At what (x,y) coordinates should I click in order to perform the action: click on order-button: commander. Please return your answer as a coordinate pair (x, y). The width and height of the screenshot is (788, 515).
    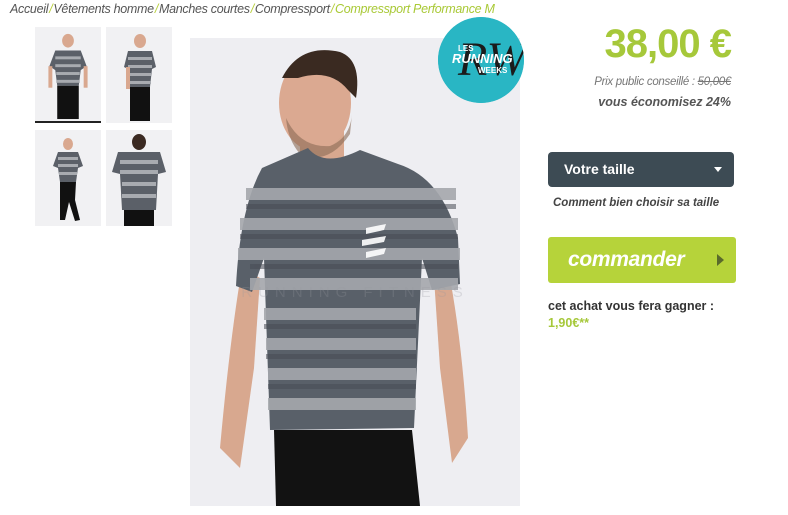
    Looking at the image, I should click on (642, 260).